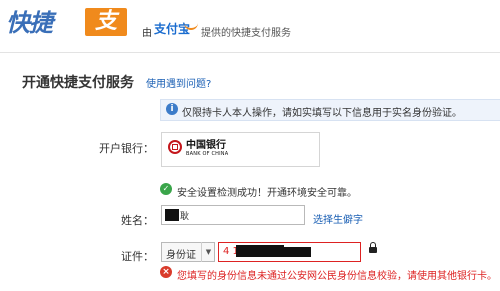  What do you see at coordinates (181, 255) in the screenshot?
I see `id-type-value: 身份证` at bounding box center [181, 255].